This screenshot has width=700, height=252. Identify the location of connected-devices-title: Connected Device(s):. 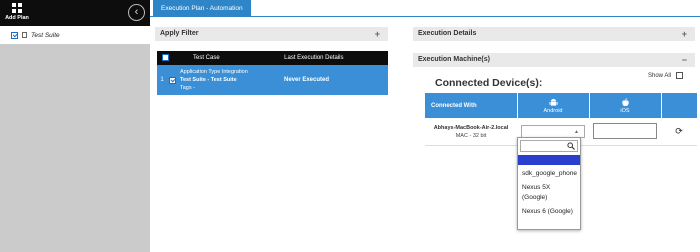
(489, 83).